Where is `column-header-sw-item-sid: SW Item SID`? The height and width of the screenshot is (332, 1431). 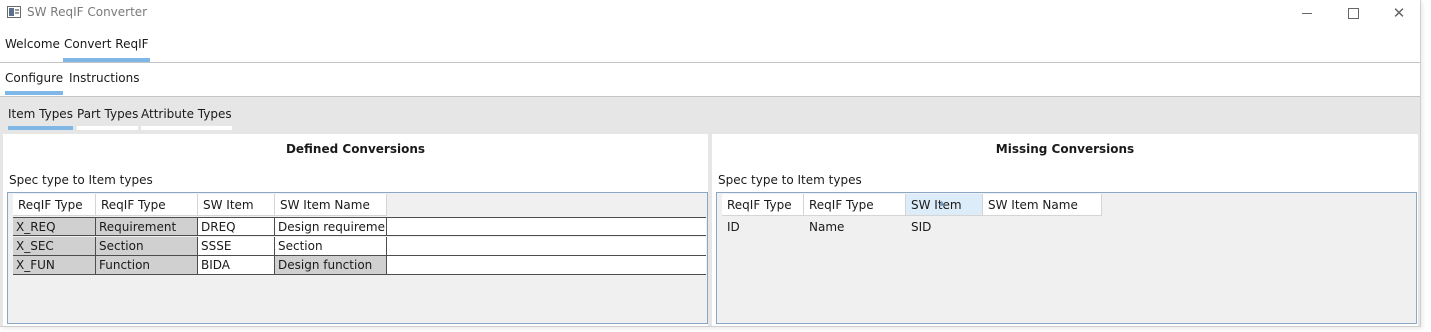 column-header-sw-item-sid: SW Item SID is located at coordinates (236, 214).